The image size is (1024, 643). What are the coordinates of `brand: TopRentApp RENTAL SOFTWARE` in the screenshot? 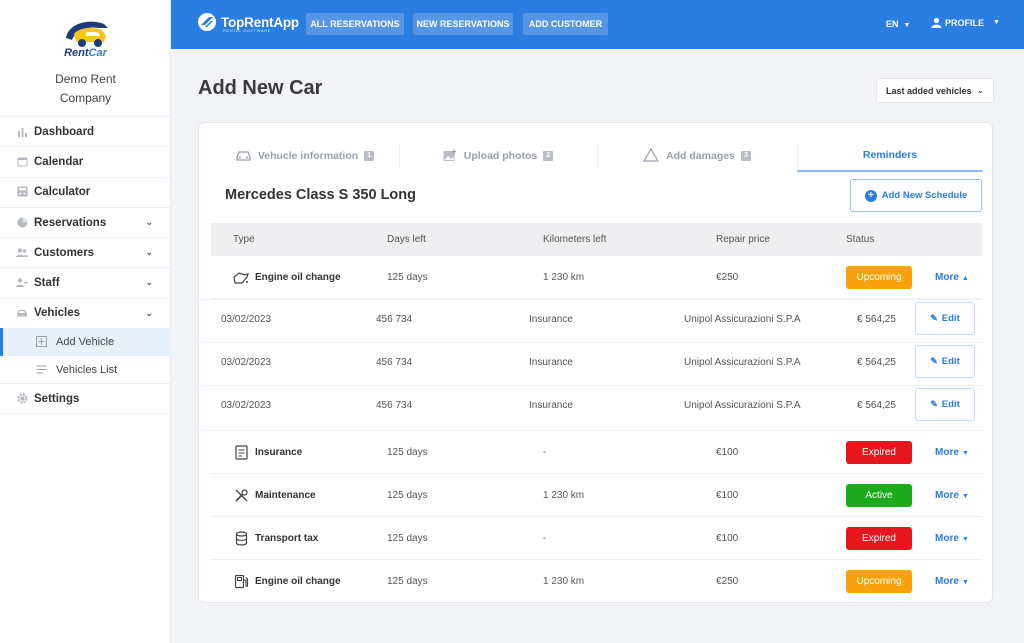 It's located at (248, 22).